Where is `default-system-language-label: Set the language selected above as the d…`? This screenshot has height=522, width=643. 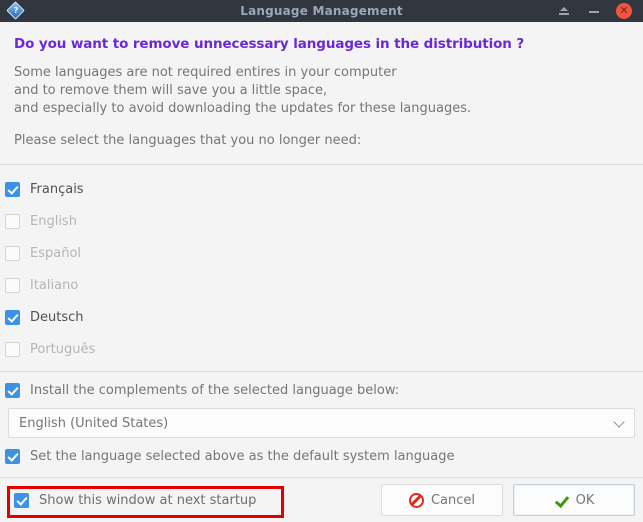
default-system-language-label: Set the language selected above as the d… is located at coordinates (242, 456).